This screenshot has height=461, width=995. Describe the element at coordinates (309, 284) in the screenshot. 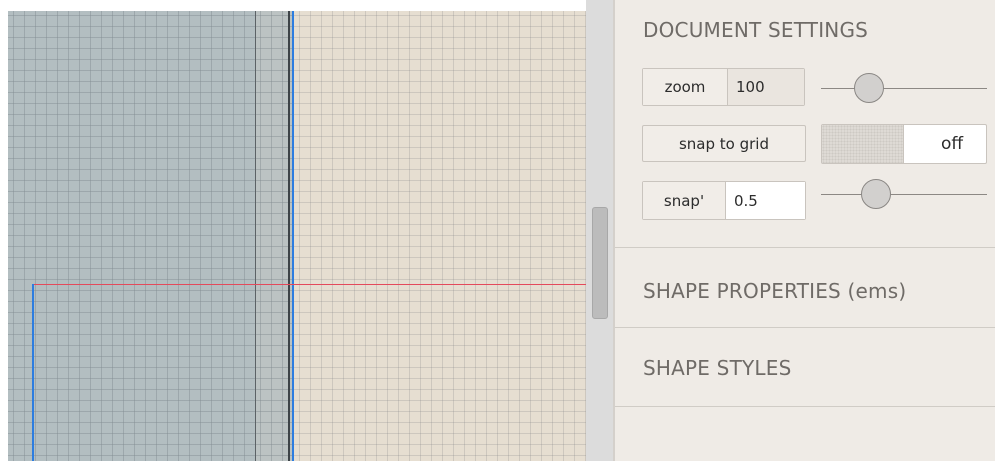

I see `horizontal-guide-line` at that location.